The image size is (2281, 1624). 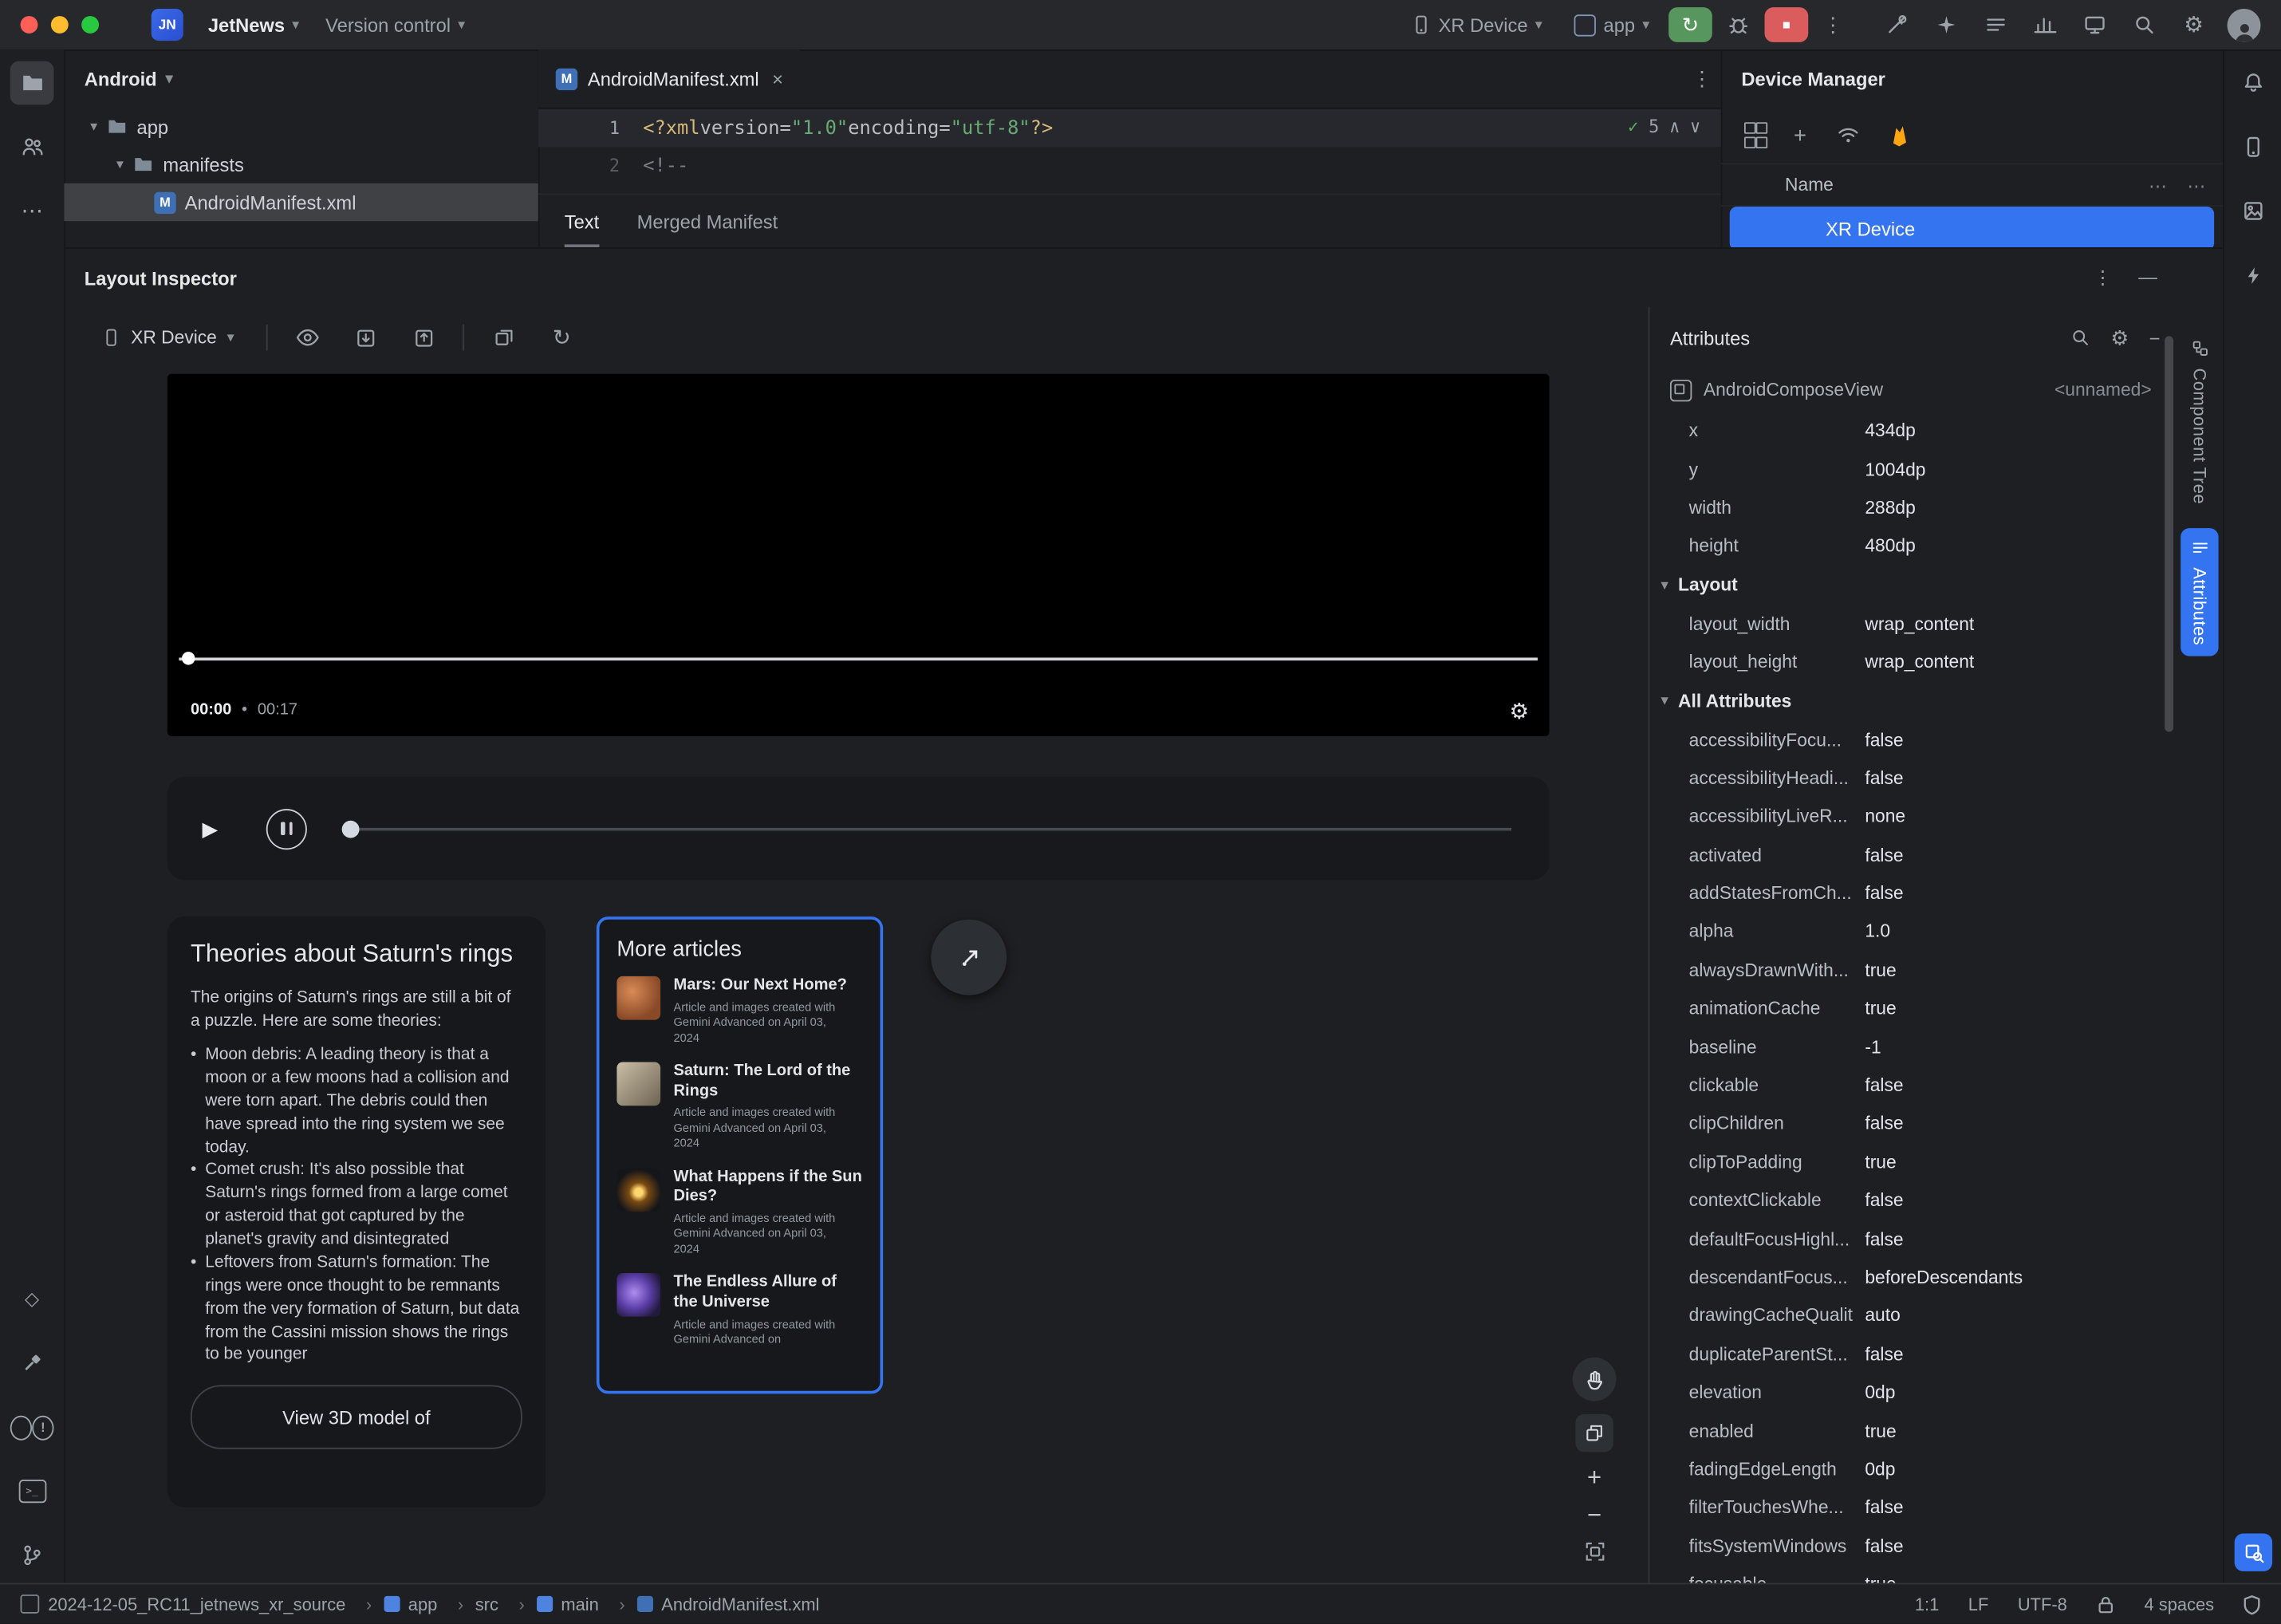 What do you see at coordinates (858, 659) in the screenshot?
I see `video-progress-bar` at bounding box center [858, 659].